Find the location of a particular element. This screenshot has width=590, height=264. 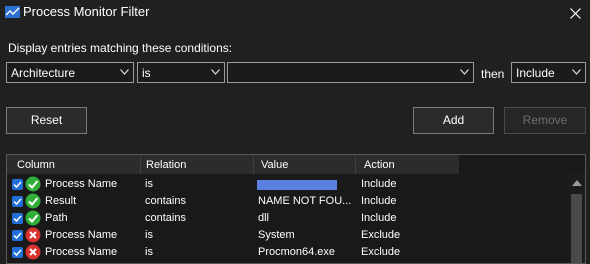

header-column: Column is located at coordinates (36, 165).